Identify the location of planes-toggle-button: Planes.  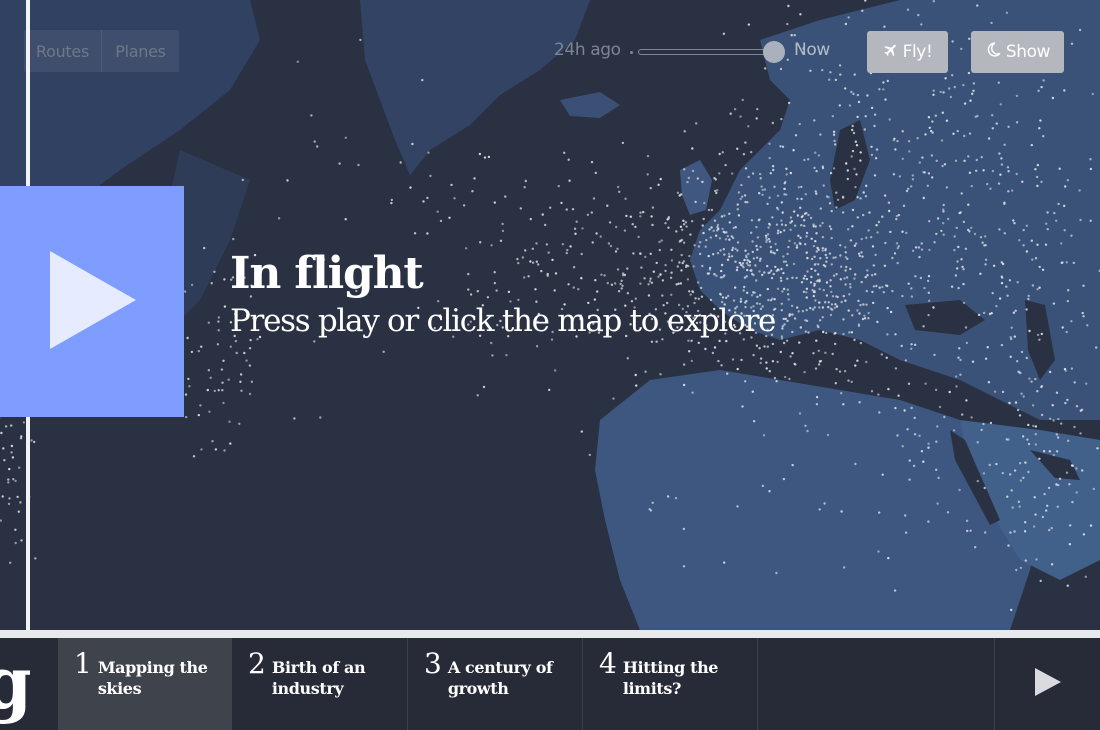
(140, 51).